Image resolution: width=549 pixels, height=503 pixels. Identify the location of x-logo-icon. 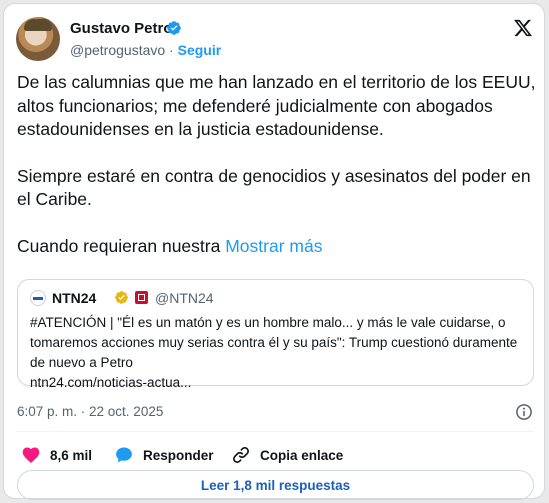
(523, 28).